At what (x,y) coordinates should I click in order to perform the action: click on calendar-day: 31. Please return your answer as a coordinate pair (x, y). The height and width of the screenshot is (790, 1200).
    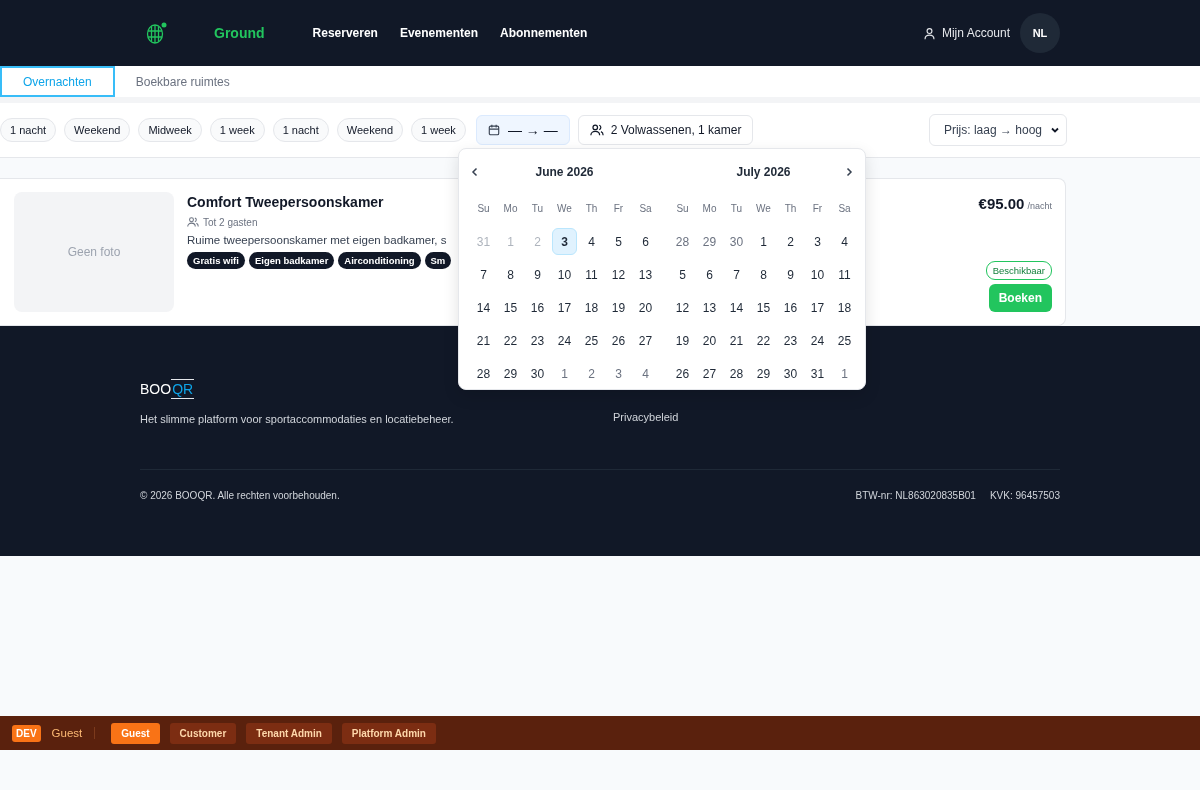
    Looking at the image, I should click on (817, 373).